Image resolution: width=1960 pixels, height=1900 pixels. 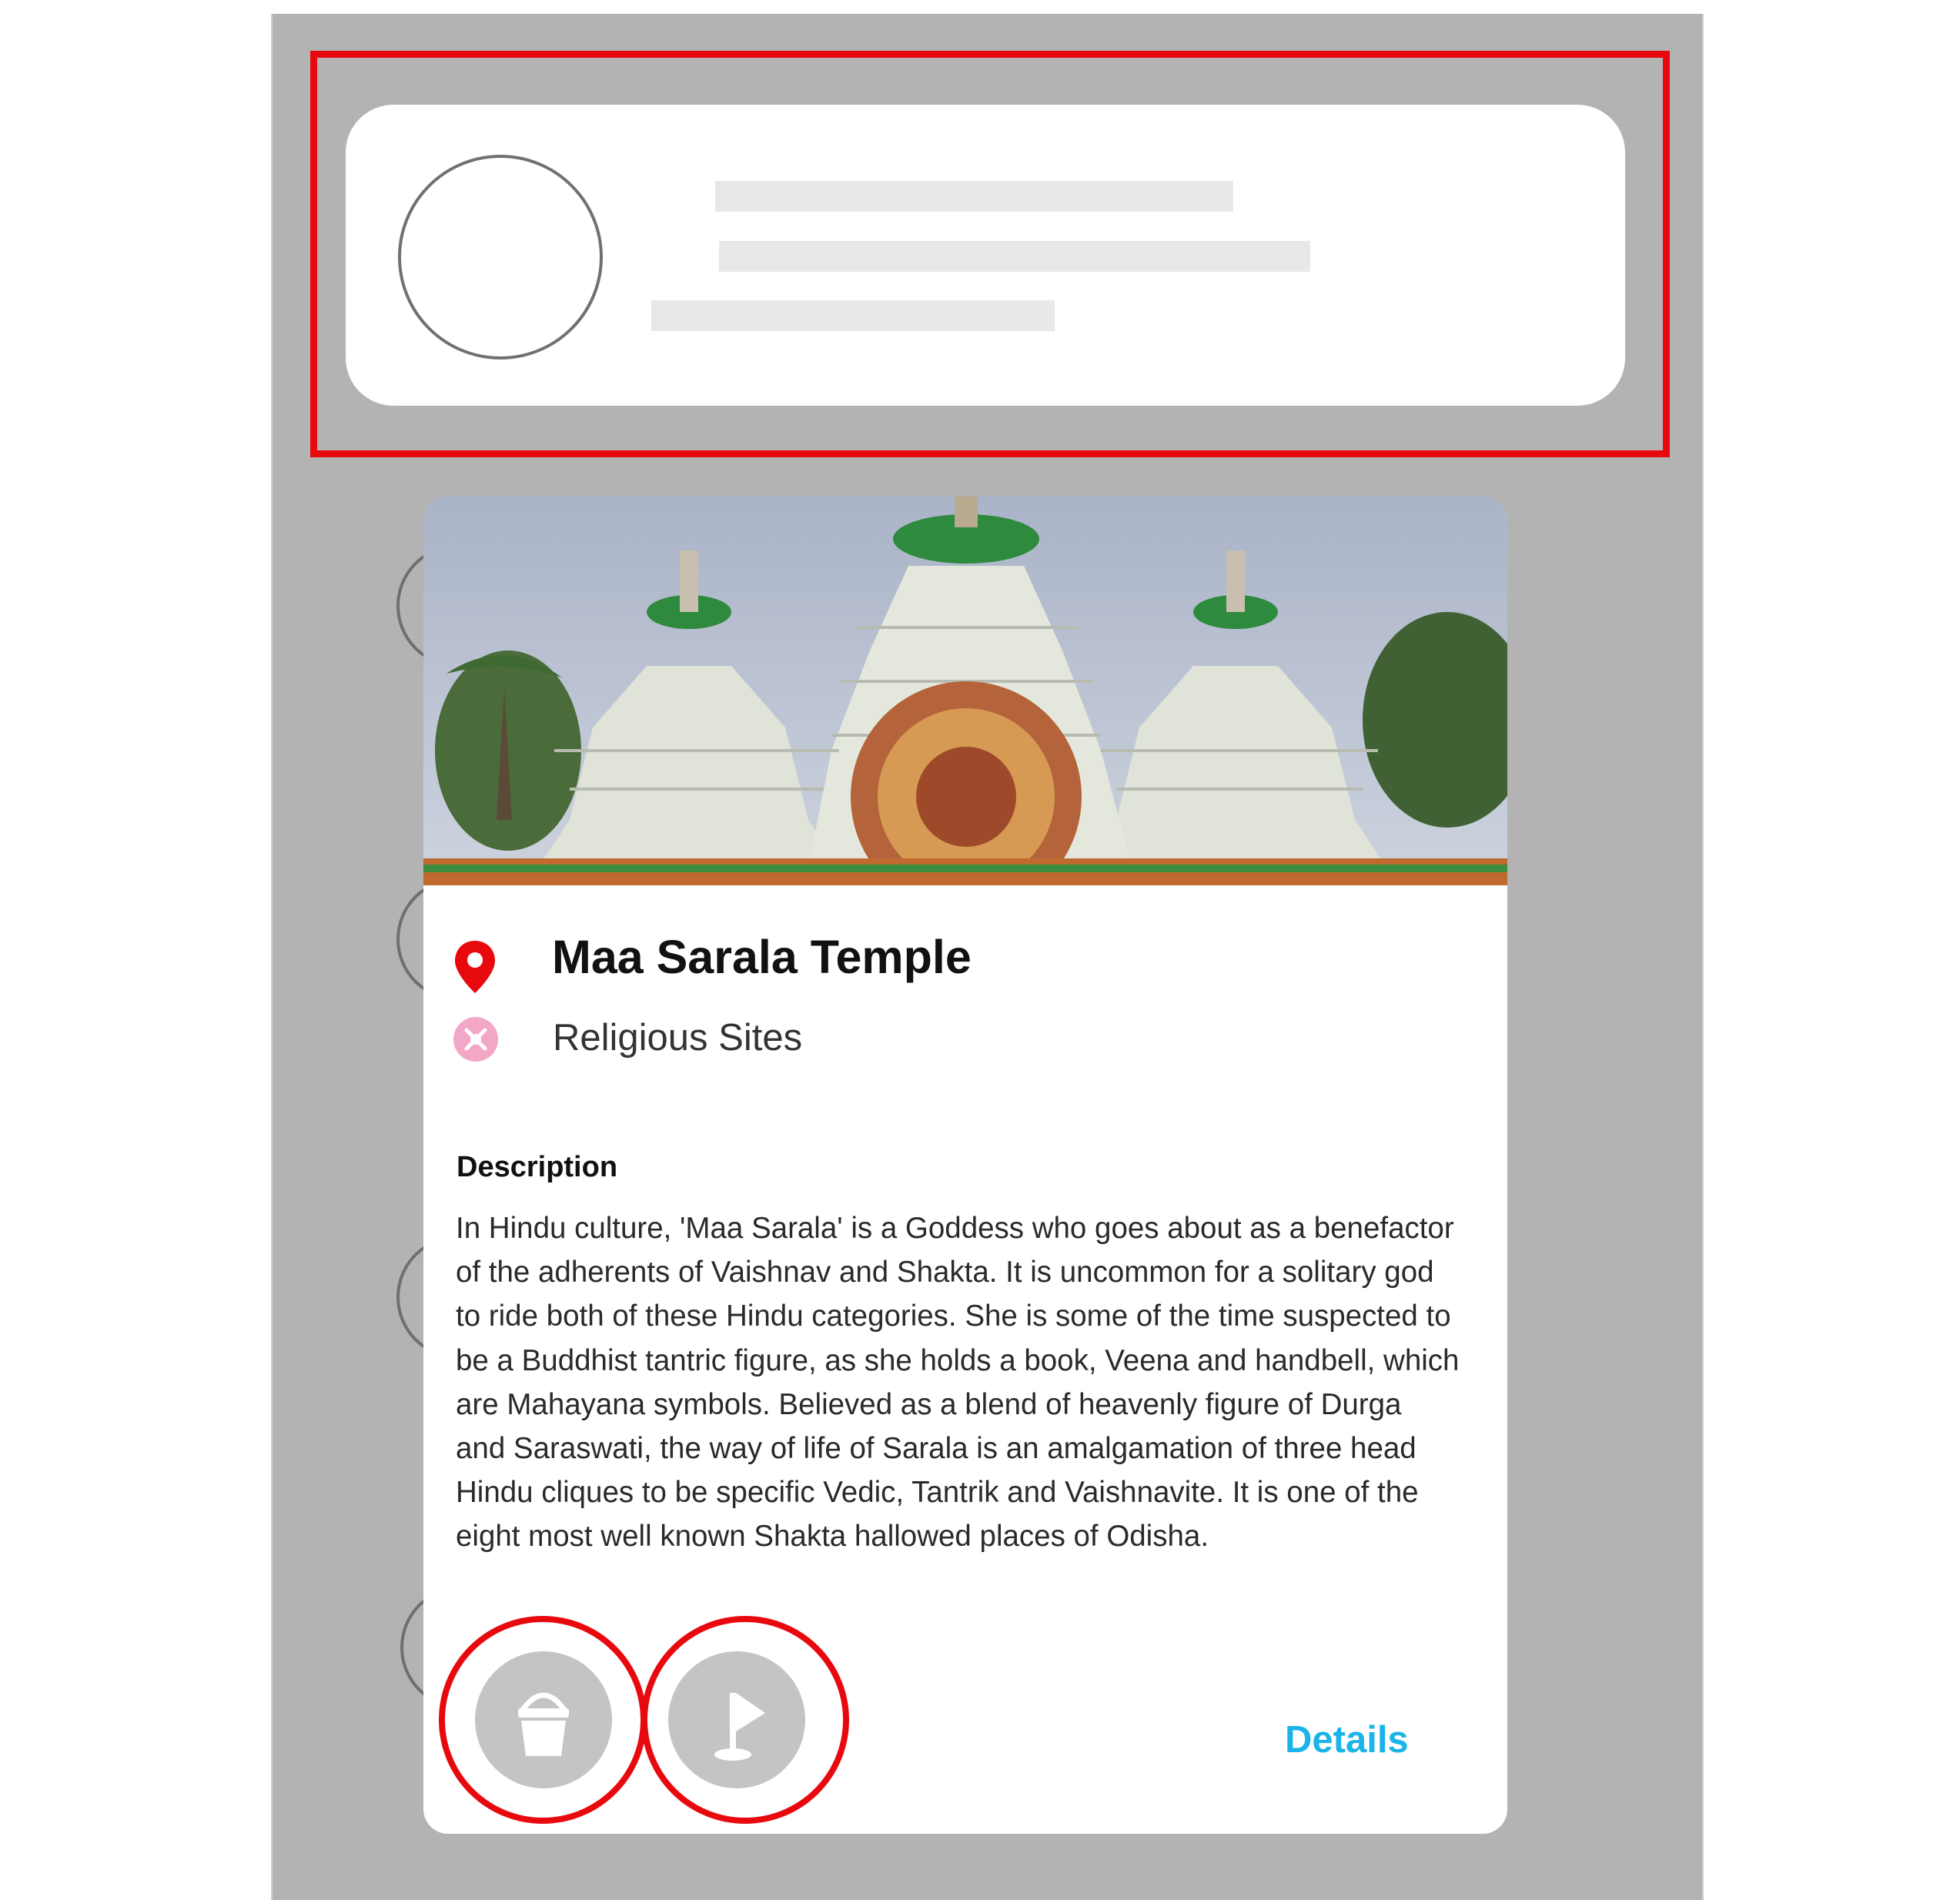 I want to click on religious-site-category-icon, so click(x=475, y=1039).